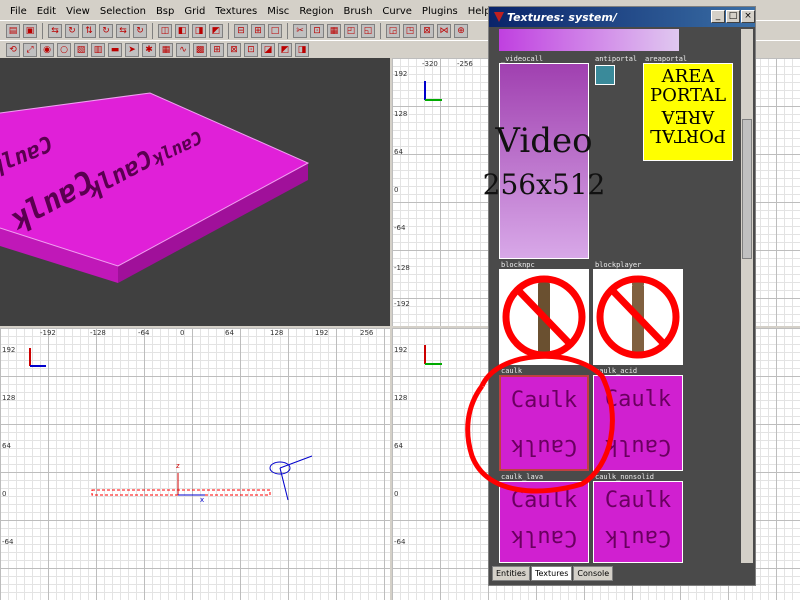 This screenshot has width=800, height=600. What do you see at coordinates (544, 140) in the screenshot?
I see `videocall-text-1: Video` at bounding box center [544, 140].